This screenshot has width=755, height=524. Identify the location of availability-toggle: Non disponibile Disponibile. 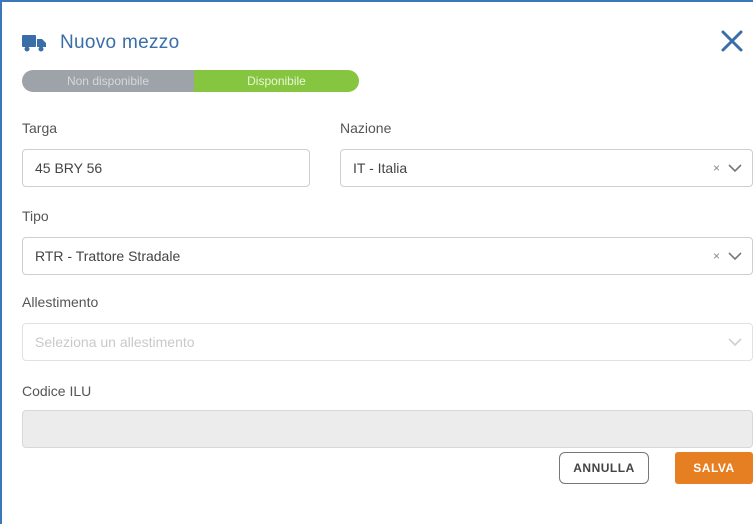
(190, 81).